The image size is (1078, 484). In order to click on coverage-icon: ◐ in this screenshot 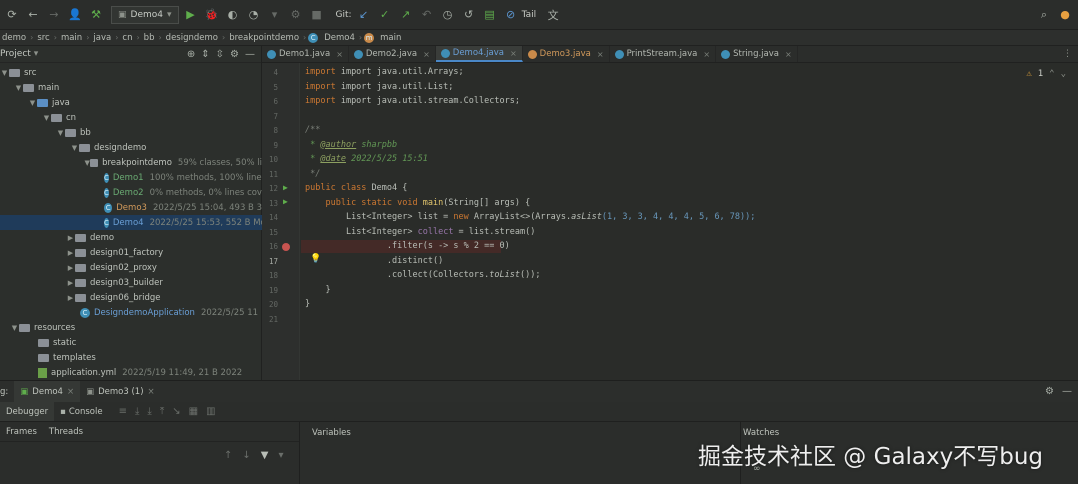, I will do `click(233, 15)`.